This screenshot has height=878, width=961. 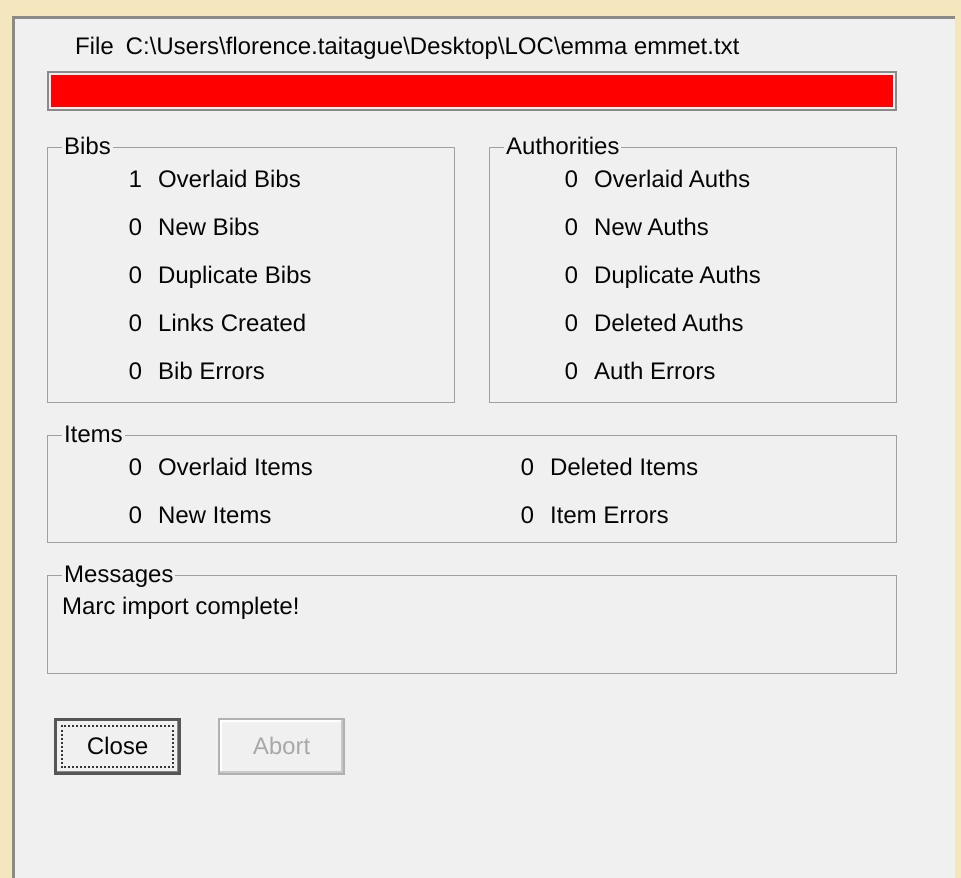 I want to click on count-label: Duplicate Auths, so click(x=677, y=276).